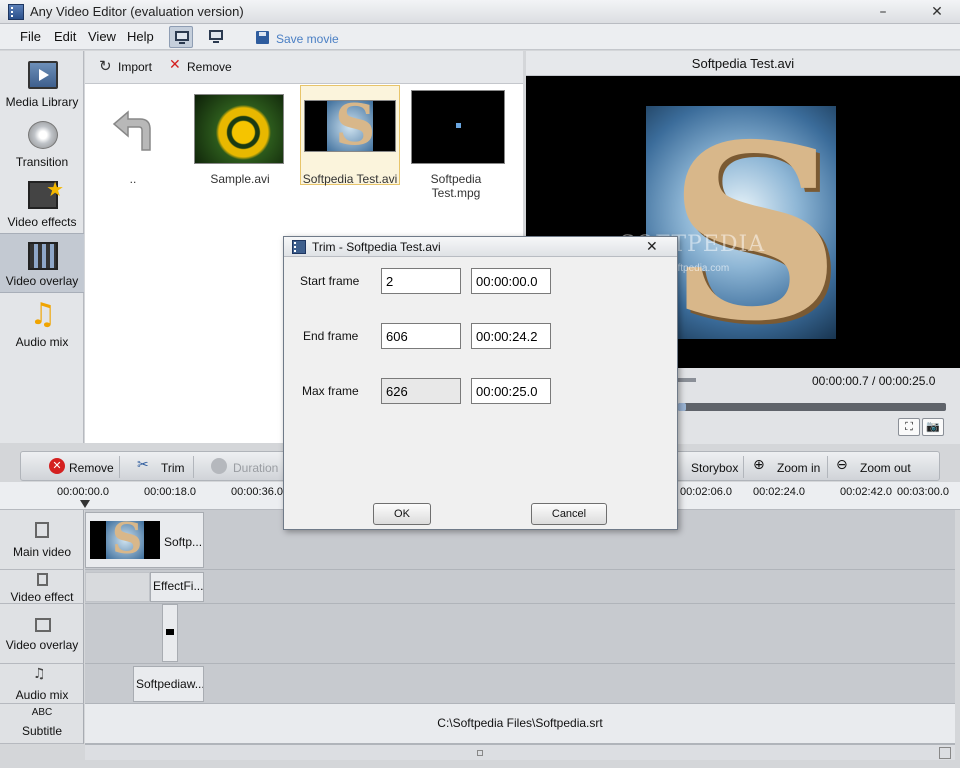  I want to click on media-item-softpedia-avi: S Softpedia Test.avi, so click(350, 135).